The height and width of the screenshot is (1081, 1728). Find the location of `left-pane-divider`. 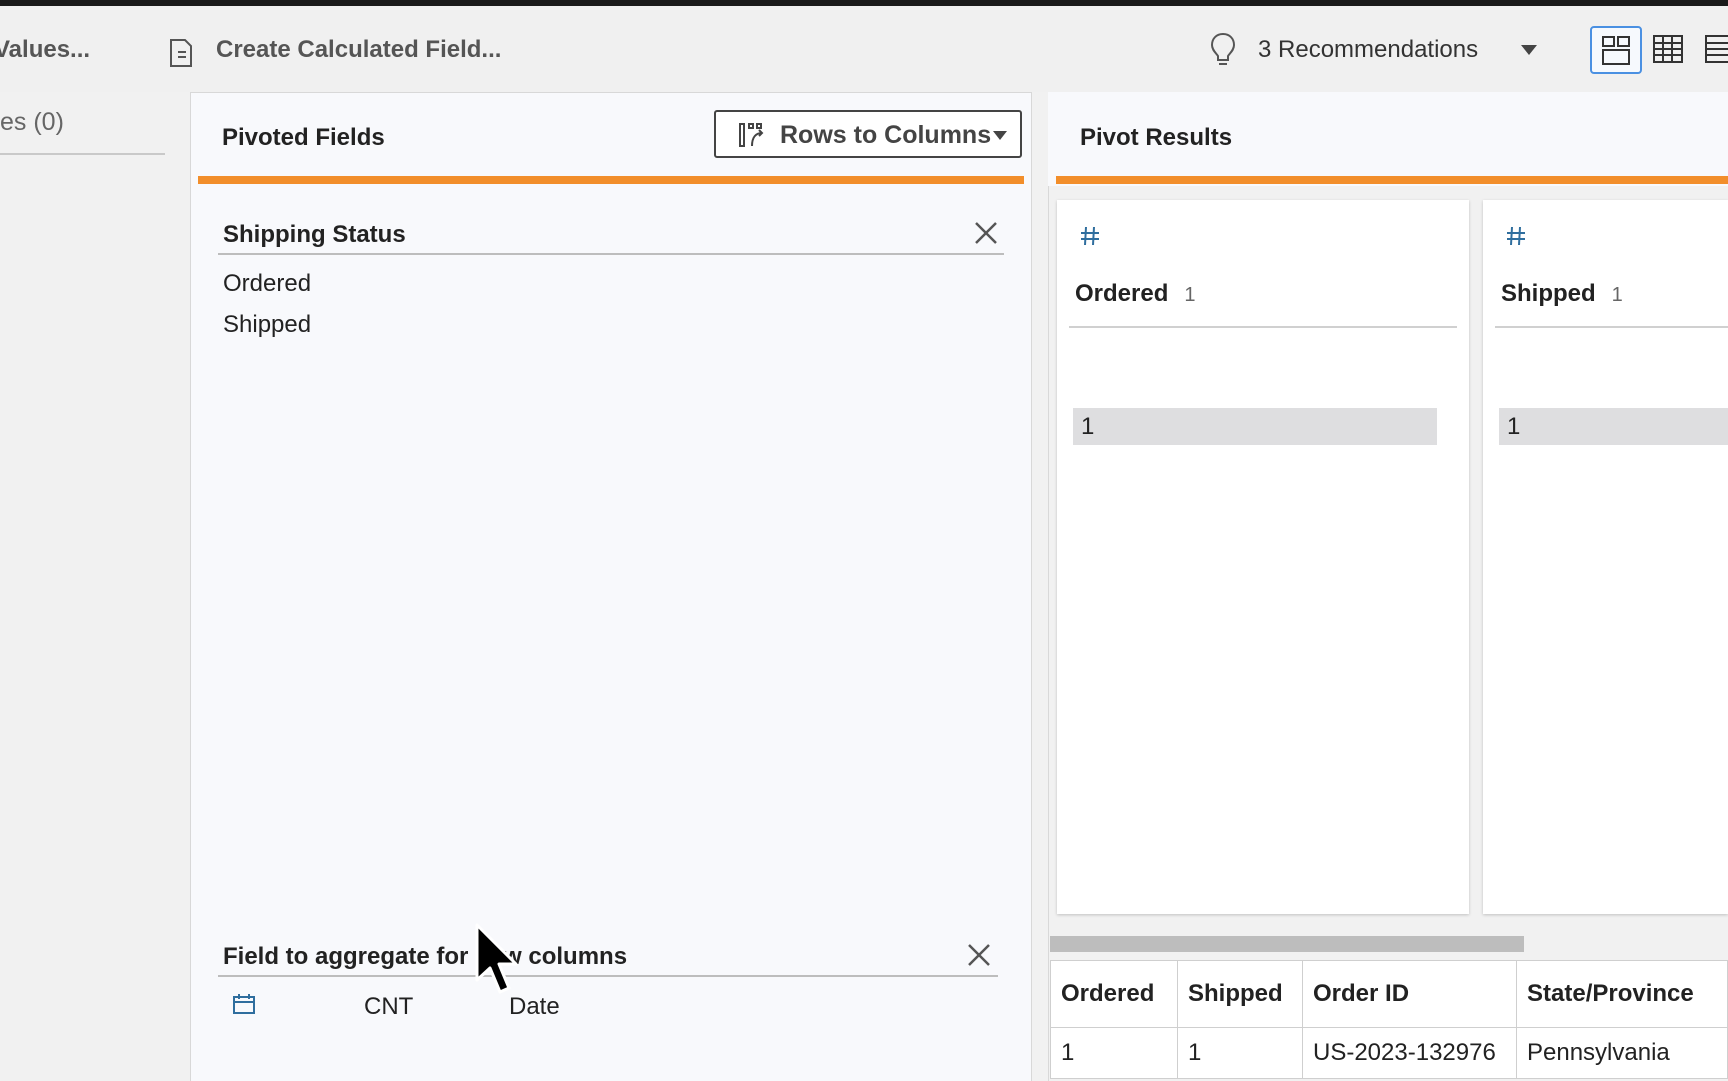

left-pane-divider is located at coordinates (82, 154).